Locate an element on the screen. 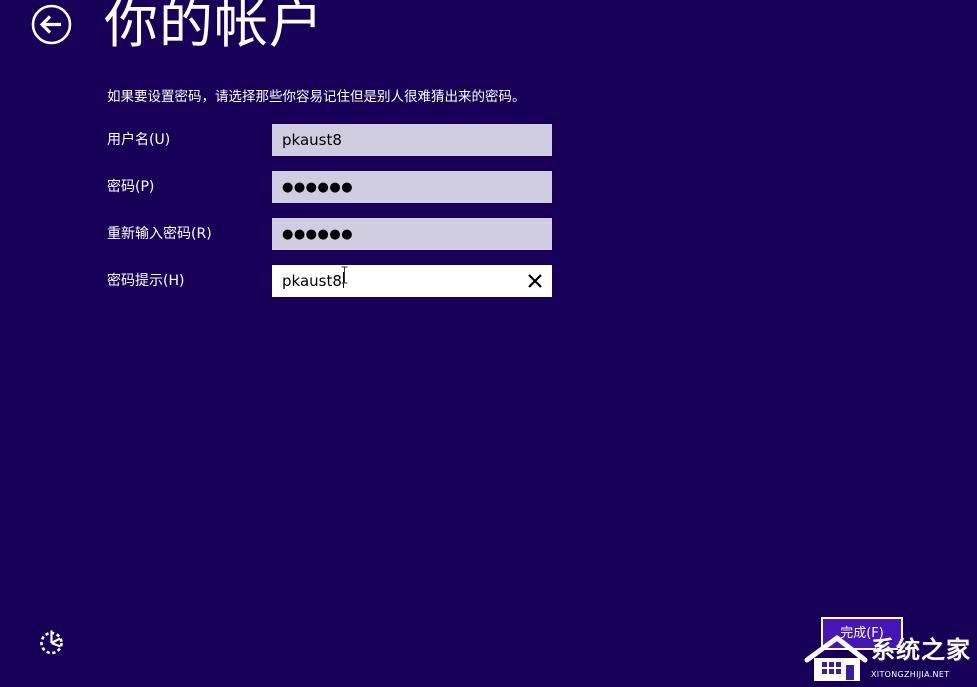 The height and width of the screenshot is (687, 977). password-hint-row: 密码提示(H) pkaust8 is located at coordinates (337, 281).